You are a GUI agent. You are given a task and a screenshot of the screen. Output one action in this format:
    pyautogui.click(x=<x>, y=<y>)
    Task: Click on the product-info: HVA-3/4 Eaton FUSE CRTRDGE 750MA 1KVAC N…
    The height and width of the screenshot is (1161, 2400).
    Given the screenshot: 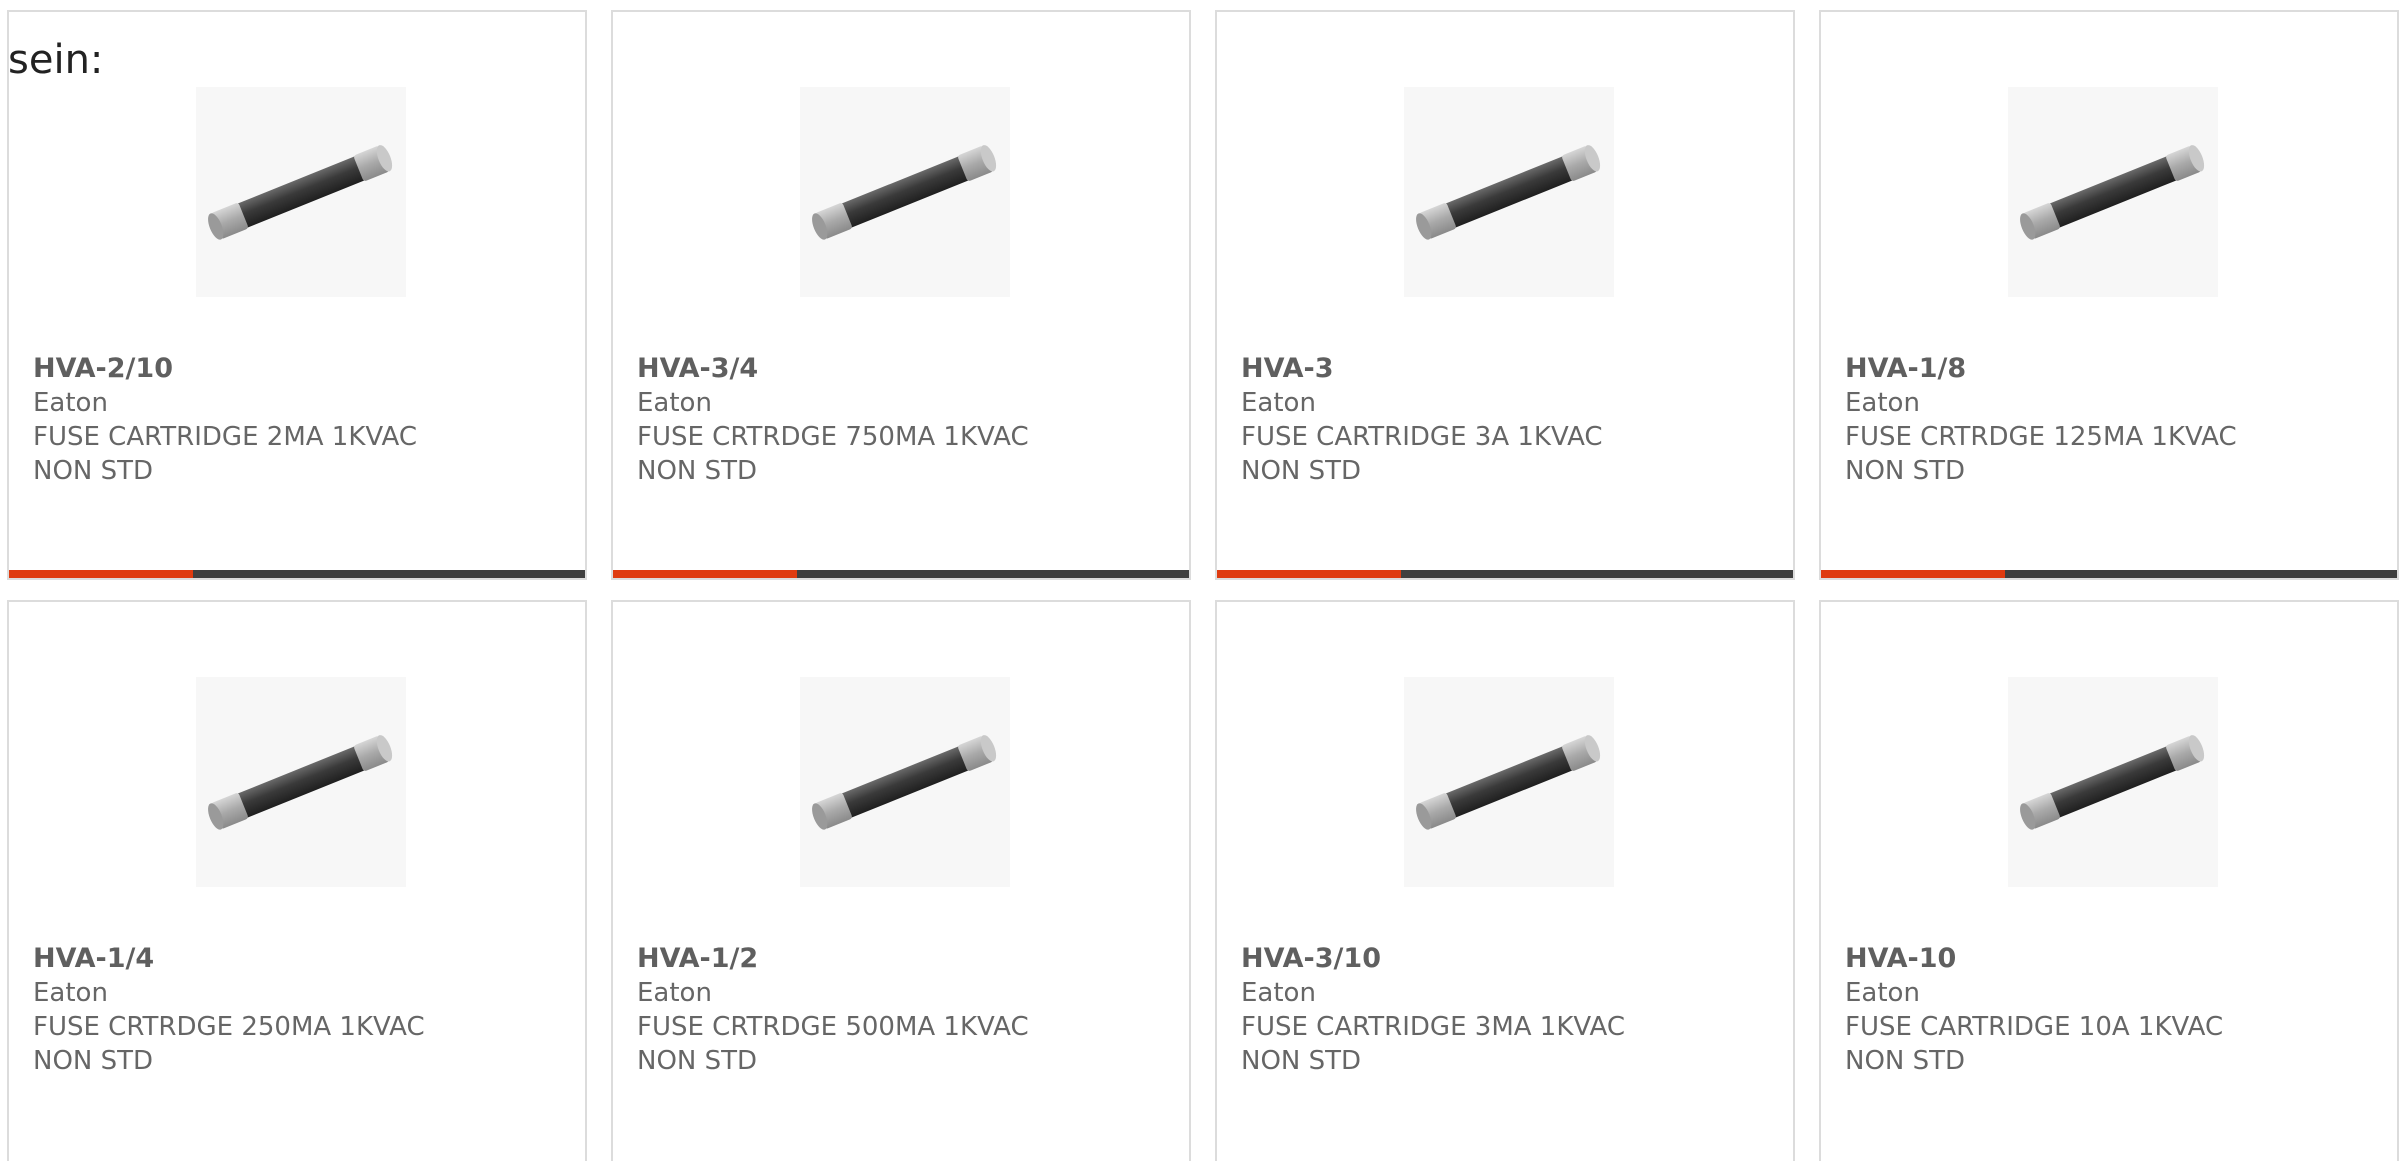 What is the action you would take?
    pyautogui.click(x=901, y=420)
    